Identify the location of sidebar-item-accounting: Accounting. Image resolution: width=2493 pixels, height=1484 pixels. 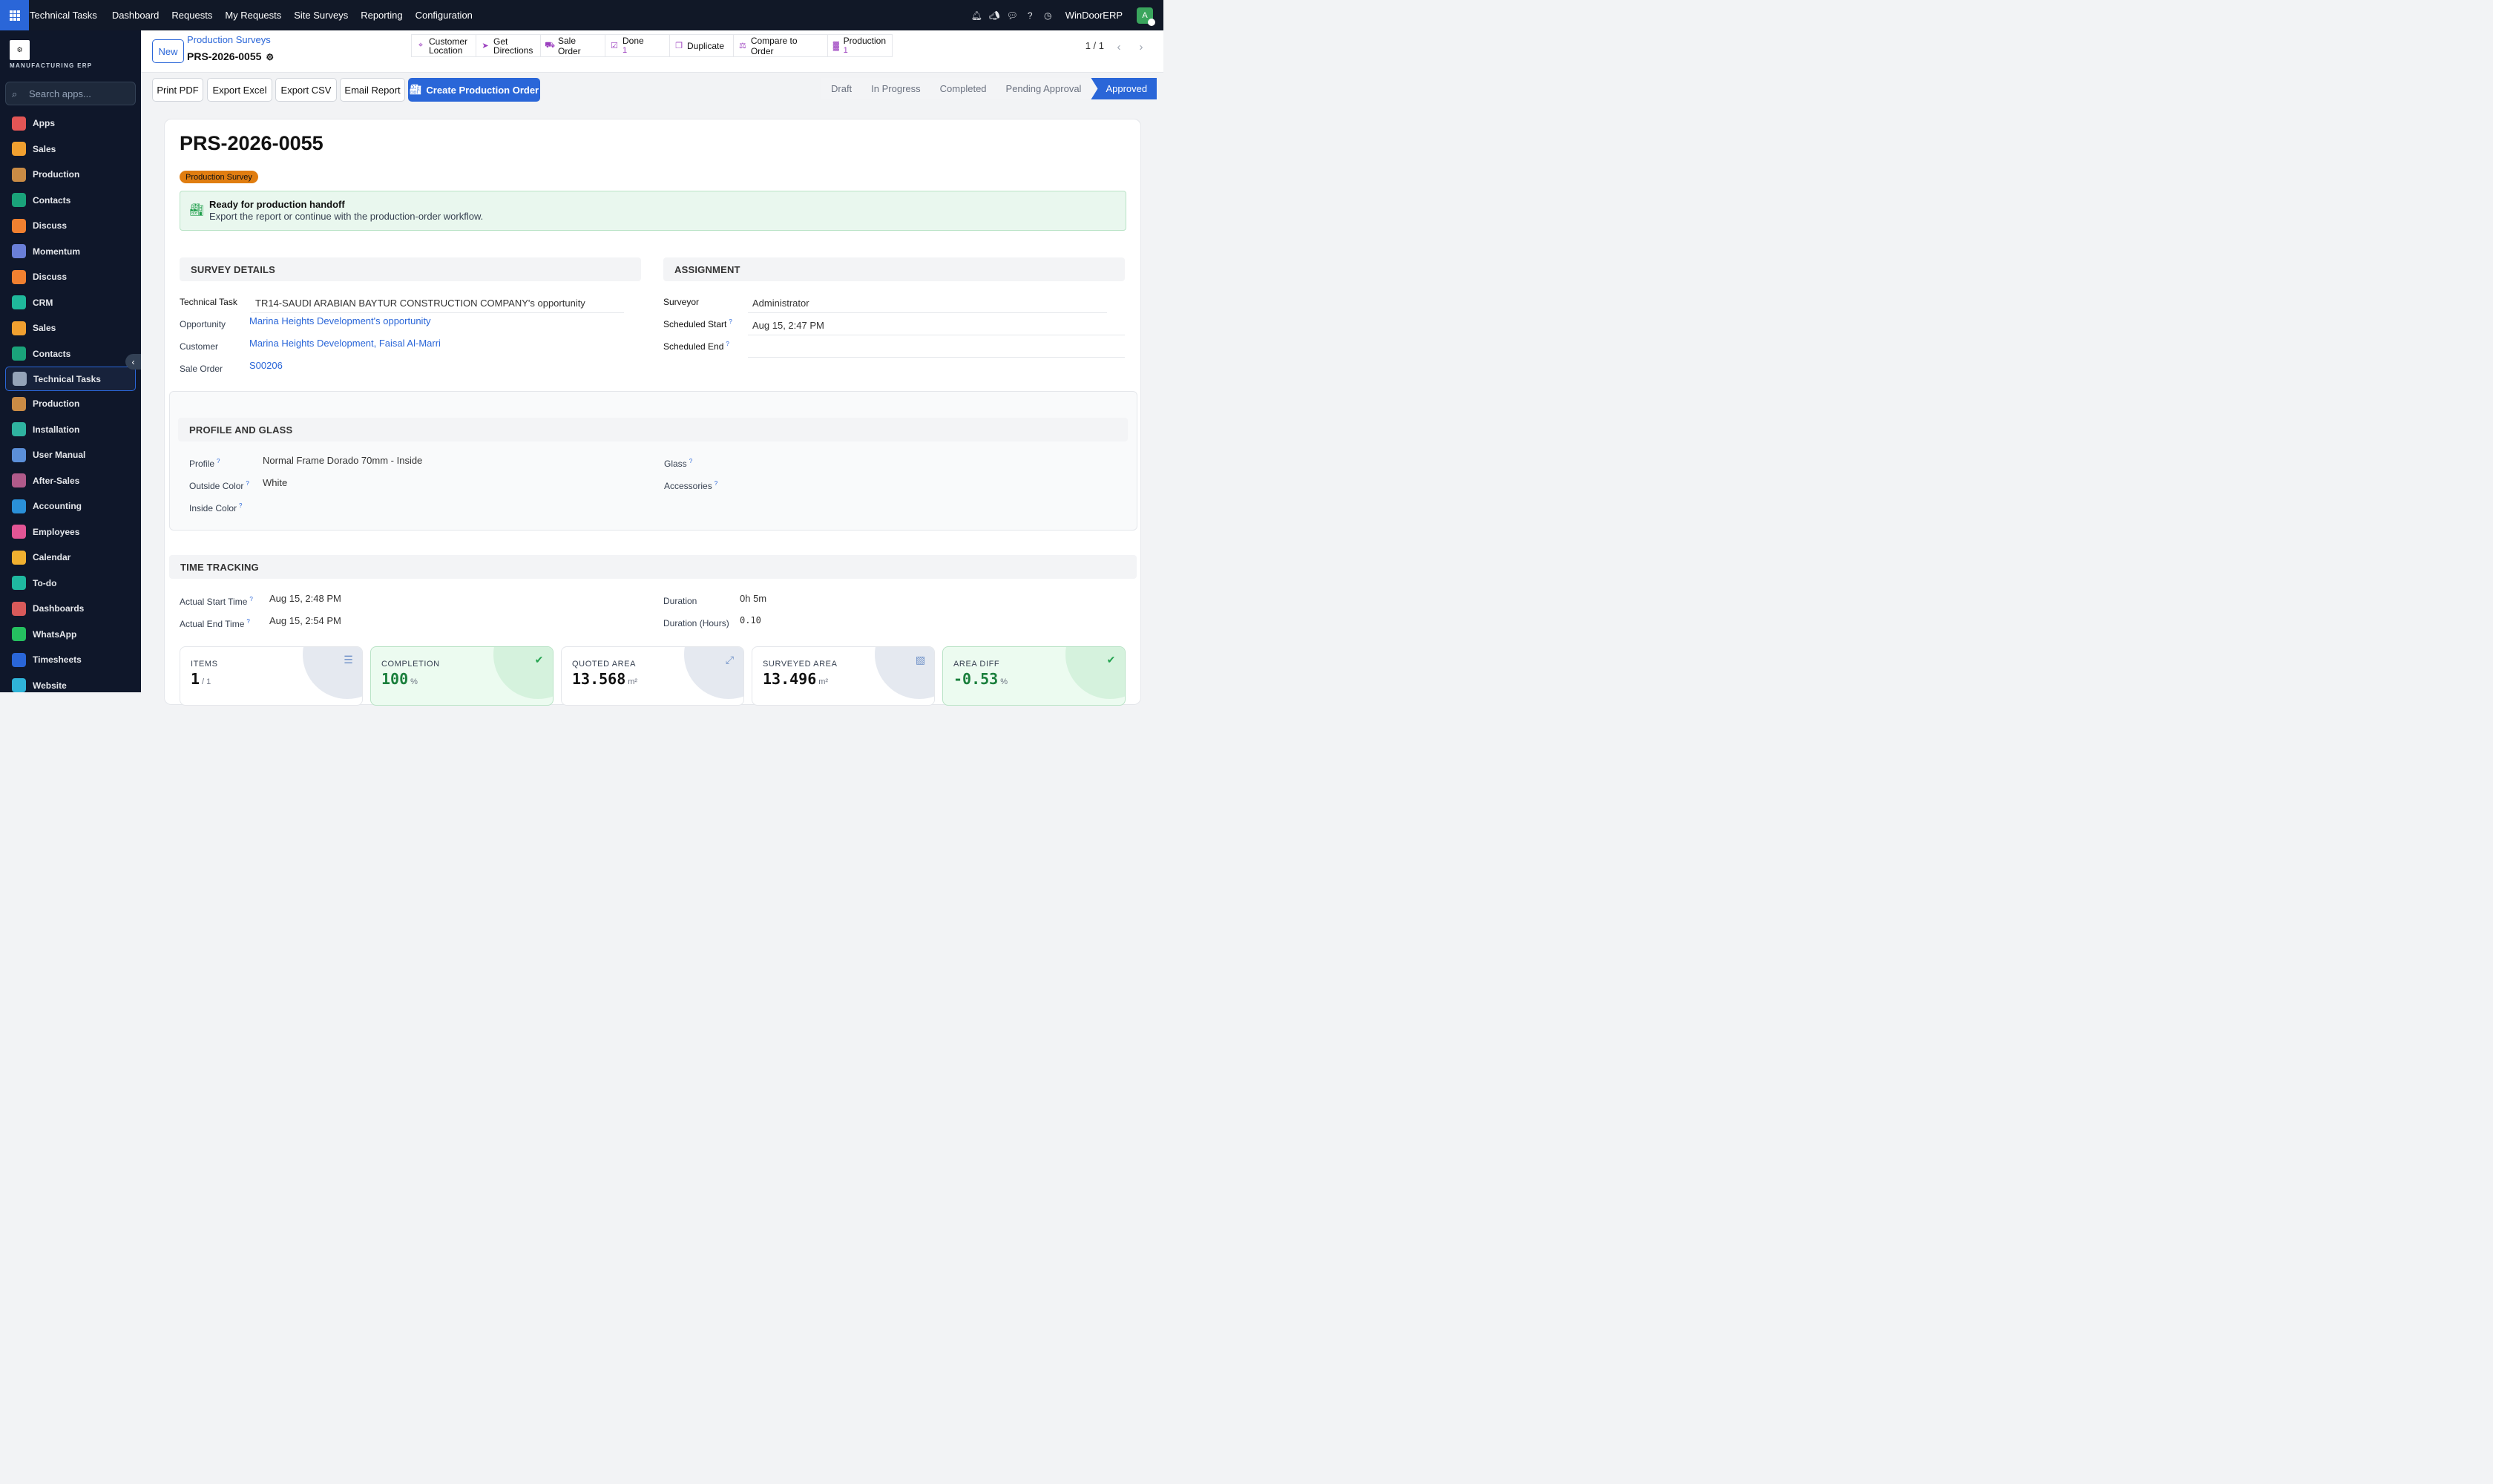
(70, 506).